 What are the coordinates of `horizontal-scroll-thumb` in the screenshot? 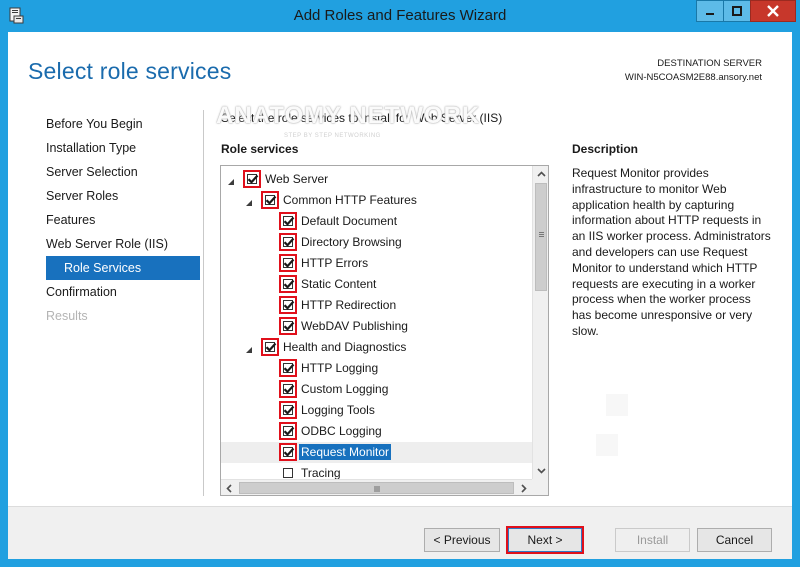 It's located at (376, 488).